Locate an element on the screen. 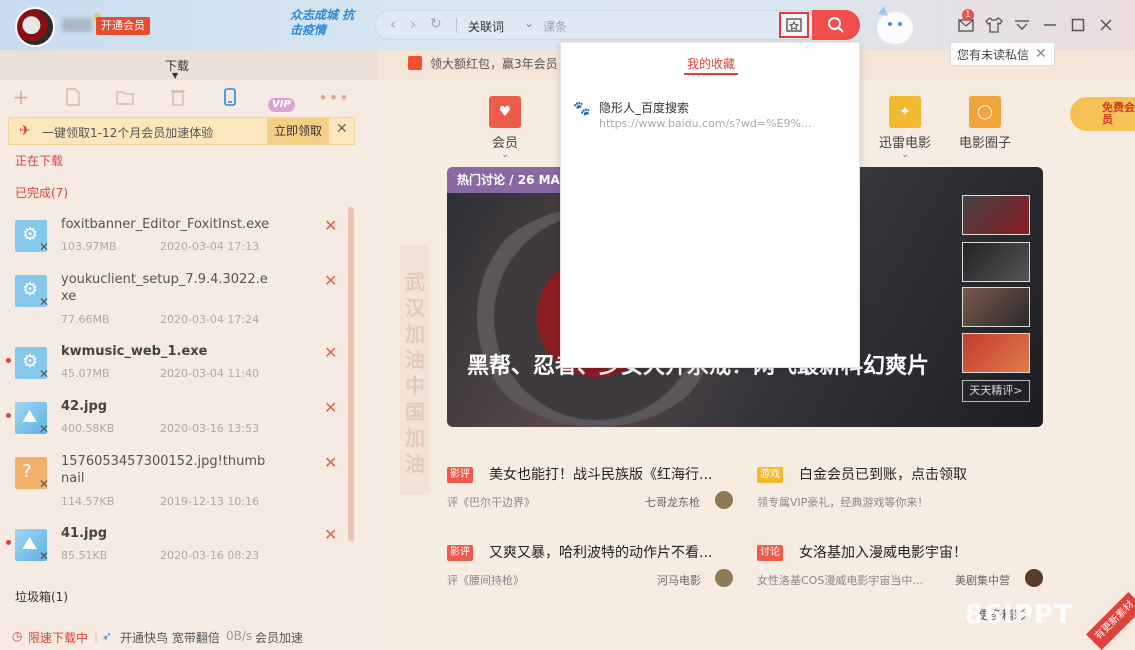 The width and height of the screenshot is (1135, 650). notice-strip: 领大额红包，赢3年会员 is located at coordinates (480, 63).